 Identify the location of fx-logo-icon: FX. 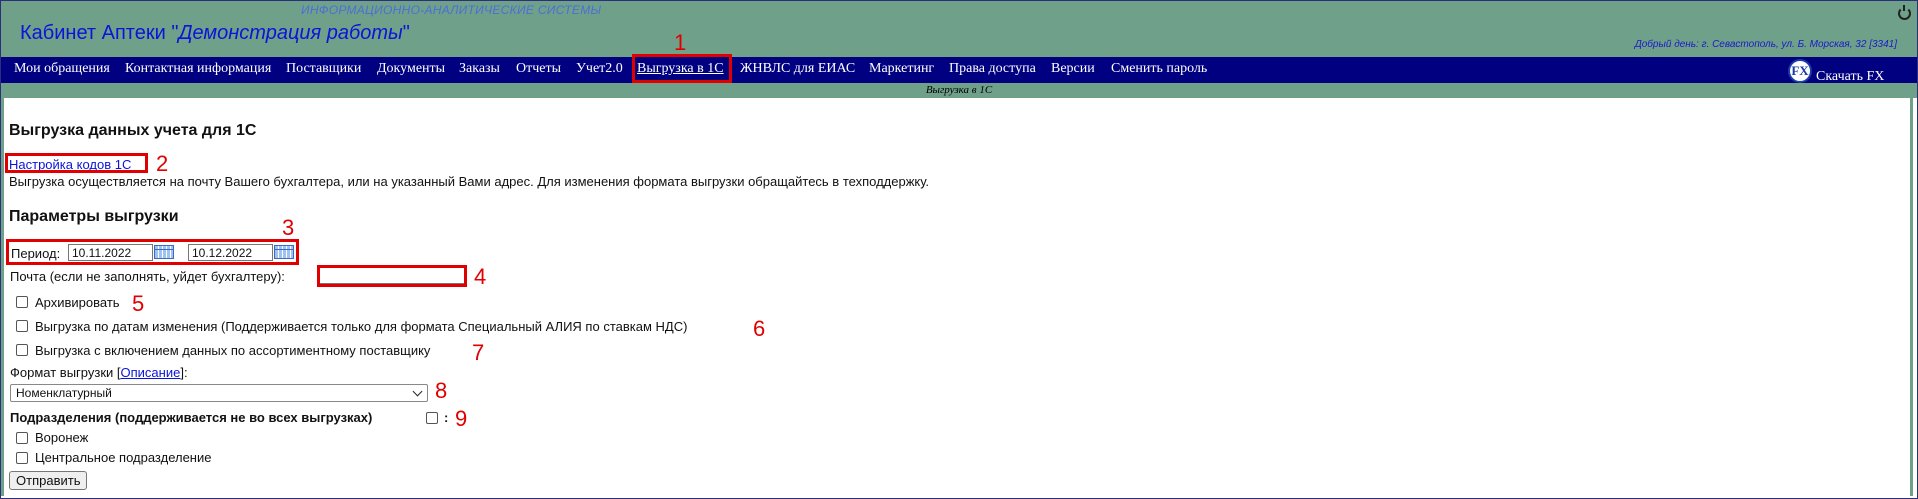
(1800, 71).